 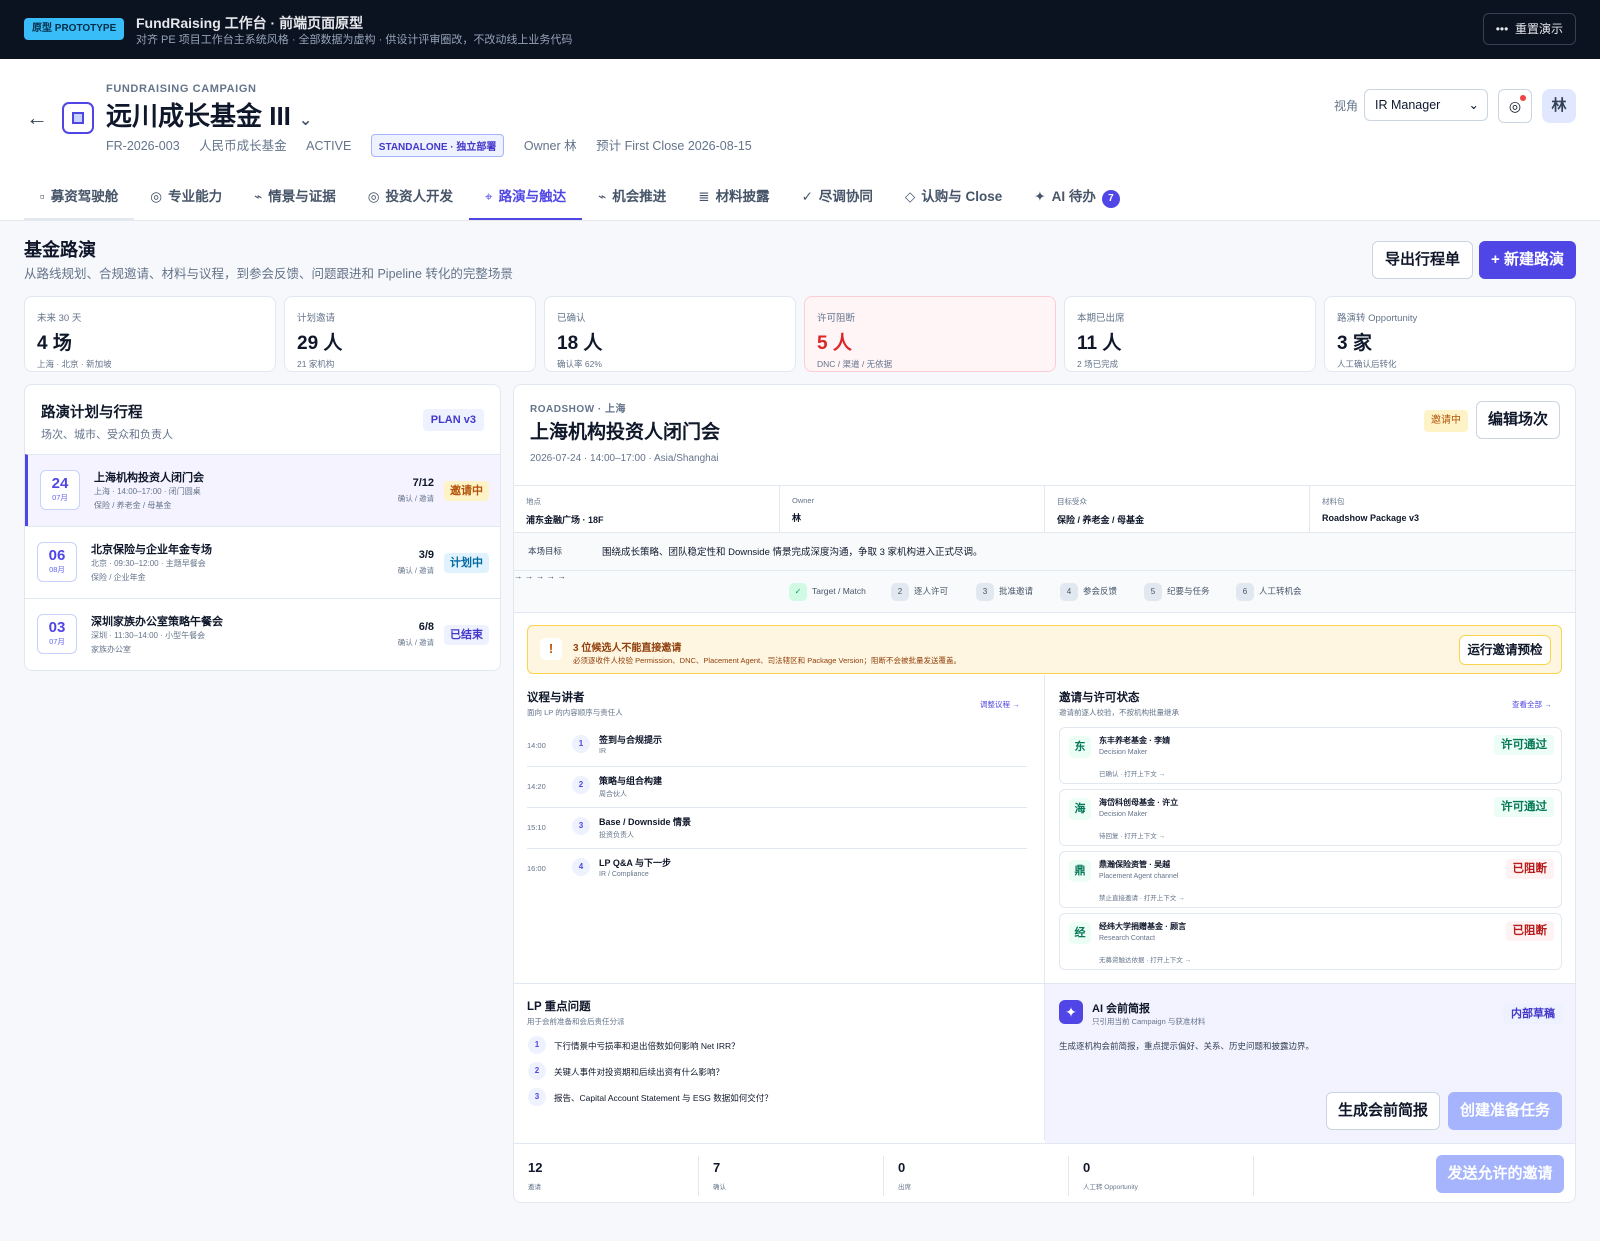 What do you see at coordinates (645, 822) in the screenshot?
I see `agenda-item-title: Base / Downside 情景` at bounding box center [645, 822].